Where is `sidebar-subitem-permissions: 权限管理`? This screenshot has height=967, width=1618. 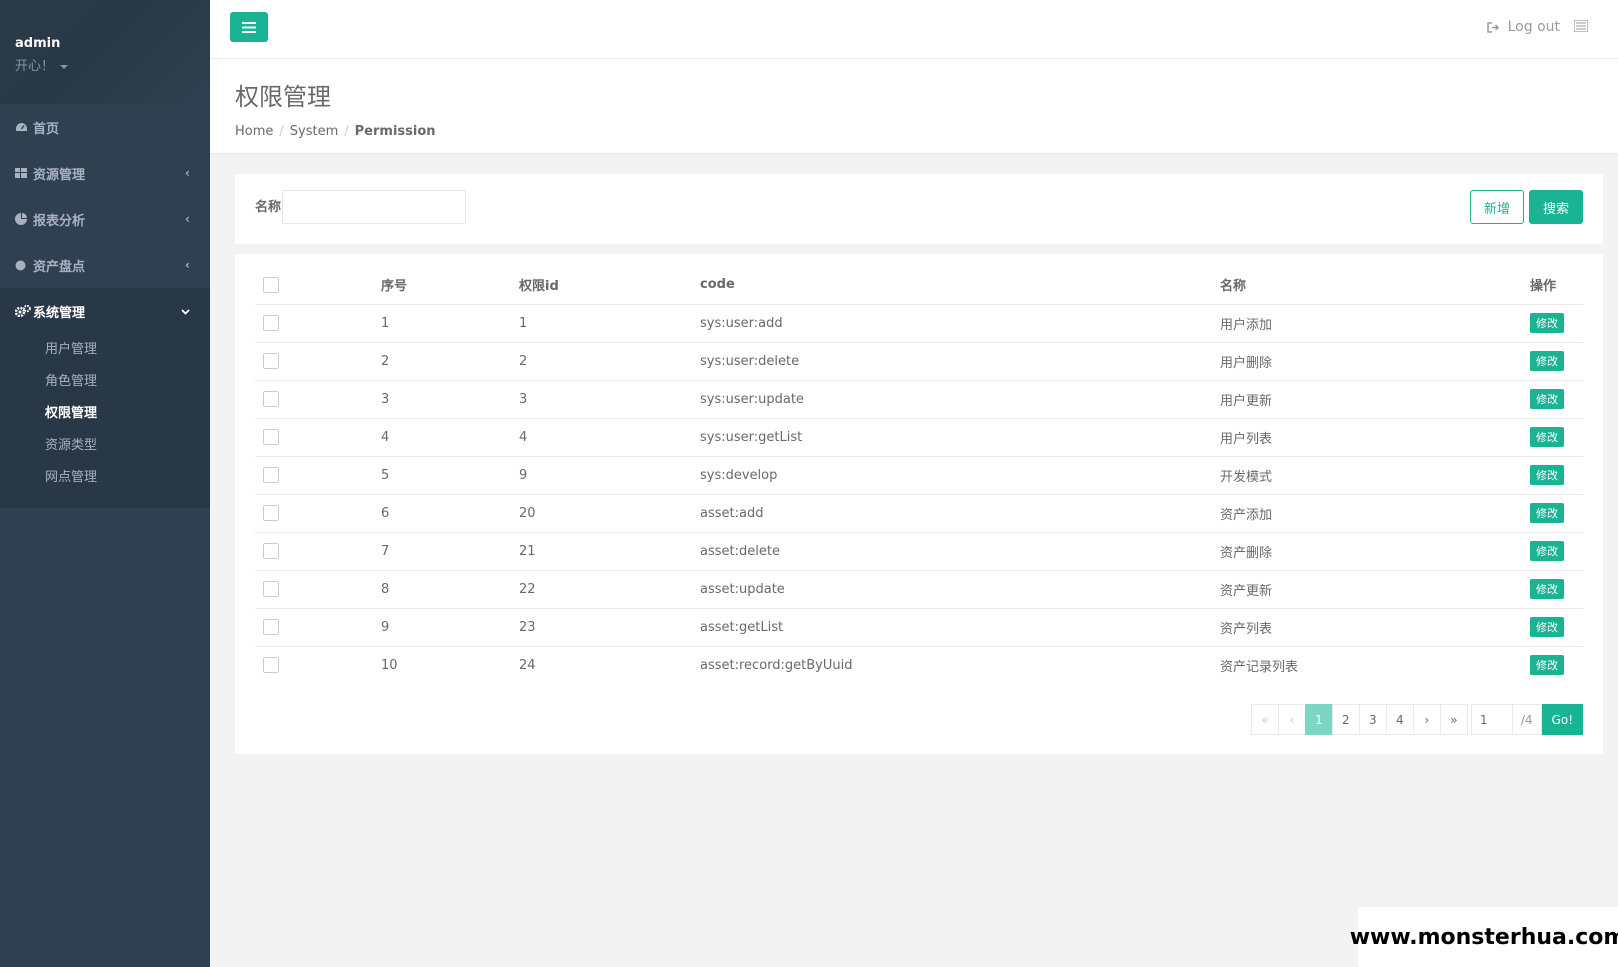
sidebar-subitem-permissions: 权限管理 is located at coordinates (105, 414).